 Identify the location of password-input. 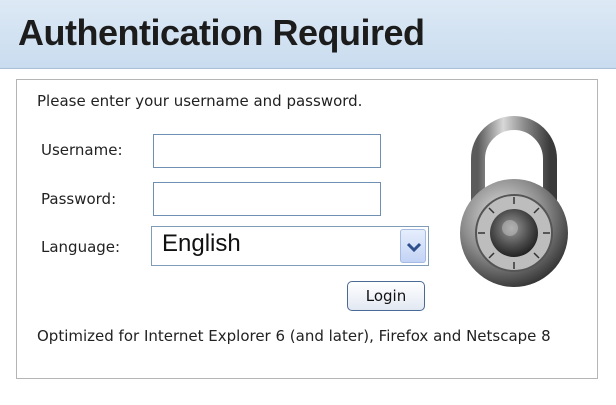
(267, 199).